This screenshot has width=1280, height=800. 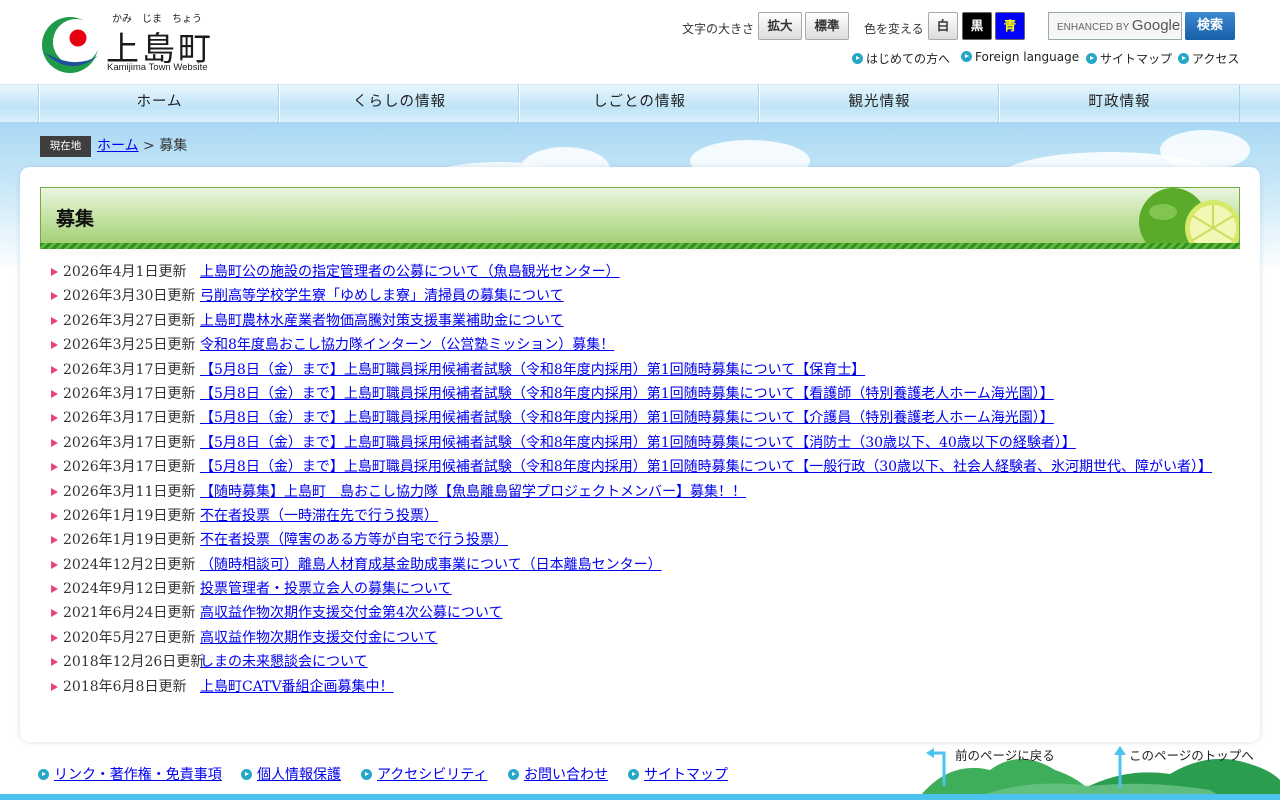 What do you see at coordinates (129, 296) in the screenshot?
I see `update-date: 2026年3月30日更新` at bounding box center [129, 296].